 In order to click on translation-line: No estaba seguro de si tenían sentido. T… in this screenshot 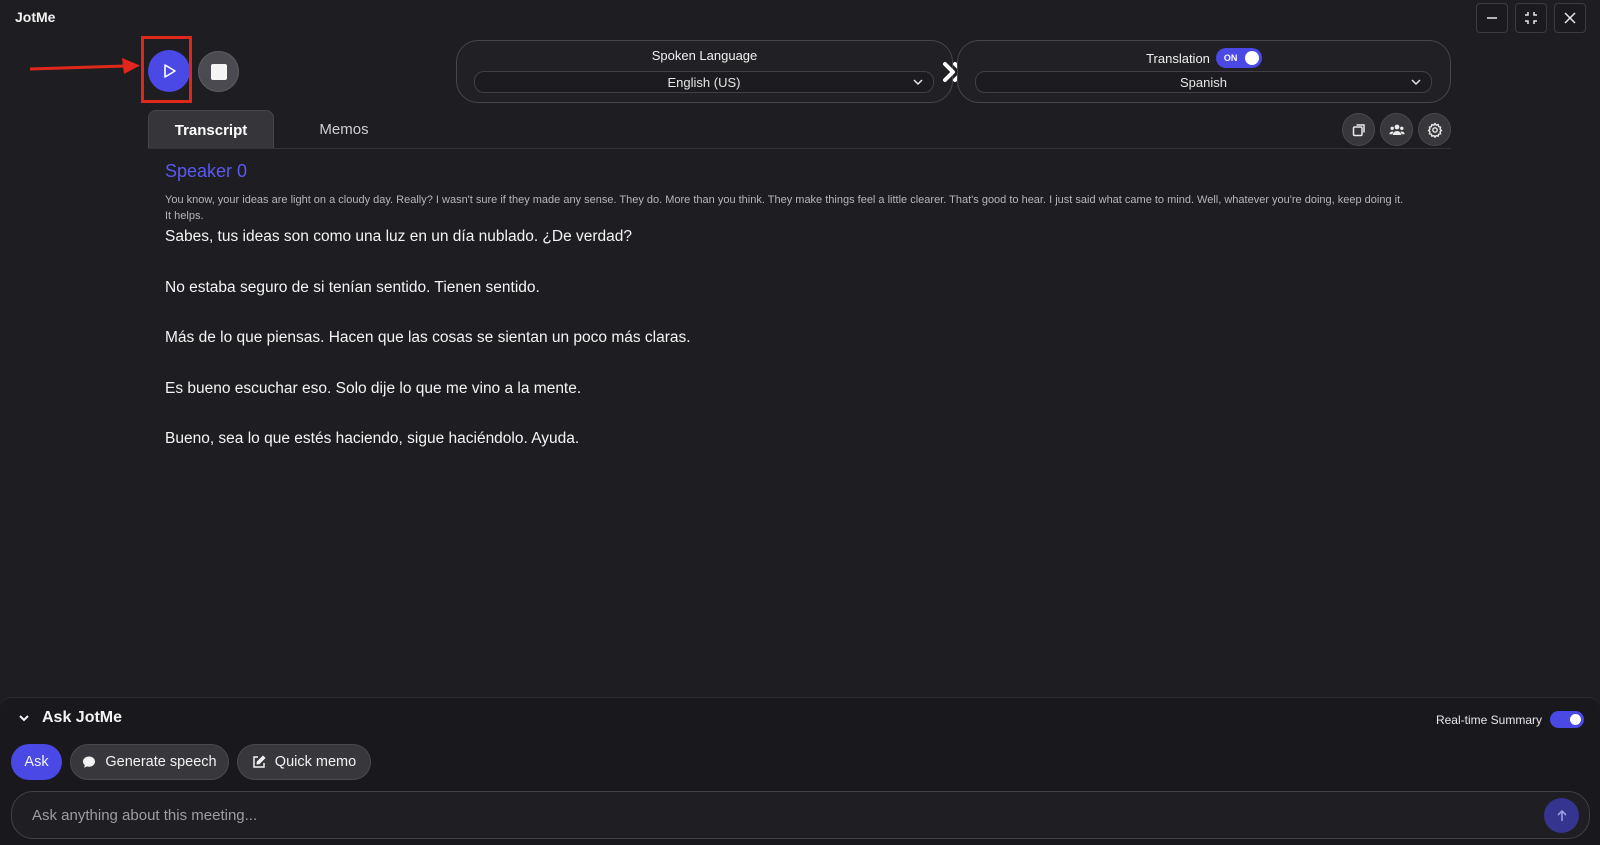, I will do `click(352, 287)`.